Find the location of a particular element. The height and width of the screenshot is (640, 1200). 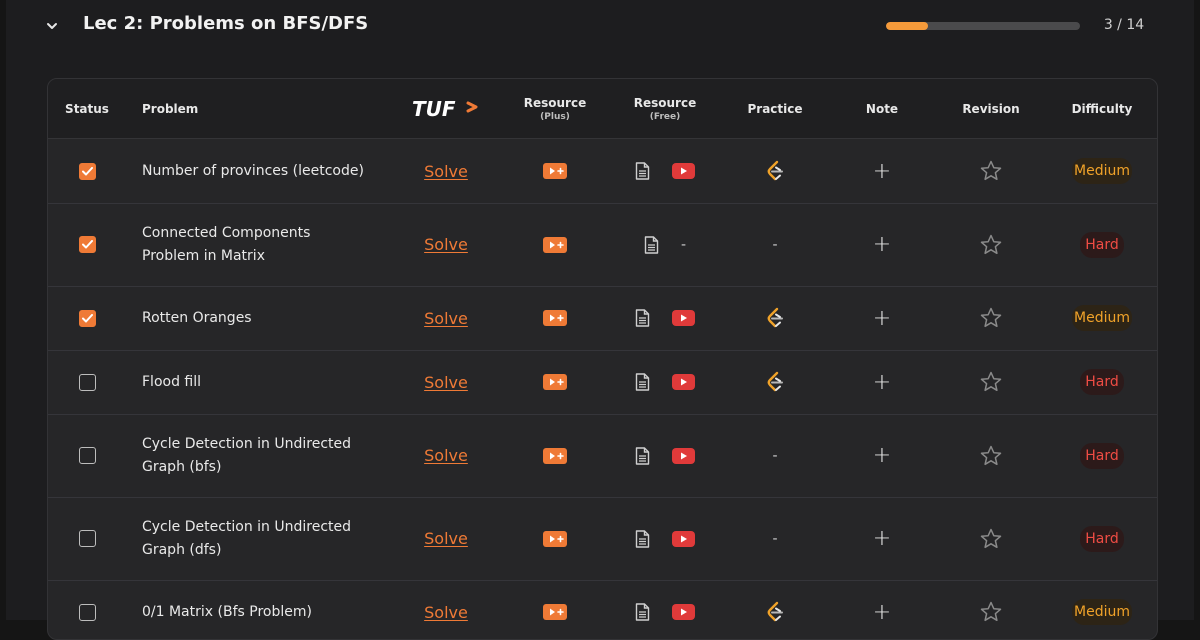

no-video-dash: - is located at coordinates (683, 244).